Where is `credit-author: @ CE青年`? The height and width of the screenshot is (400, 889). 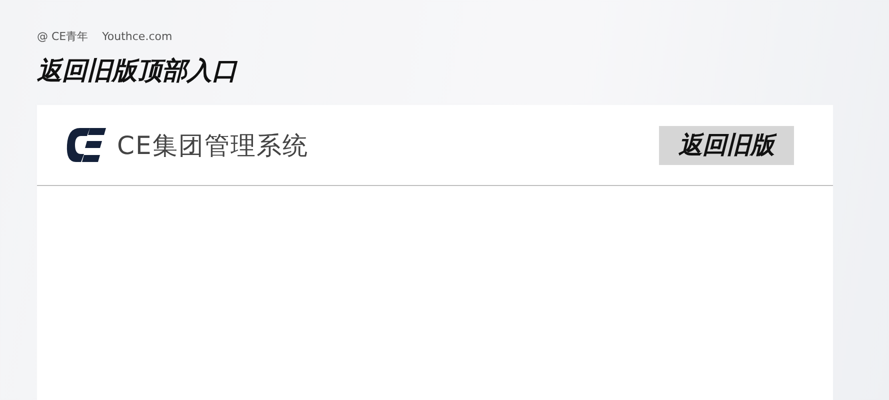 credit-author: @ CE青年 is located at coordinates (62, 36).